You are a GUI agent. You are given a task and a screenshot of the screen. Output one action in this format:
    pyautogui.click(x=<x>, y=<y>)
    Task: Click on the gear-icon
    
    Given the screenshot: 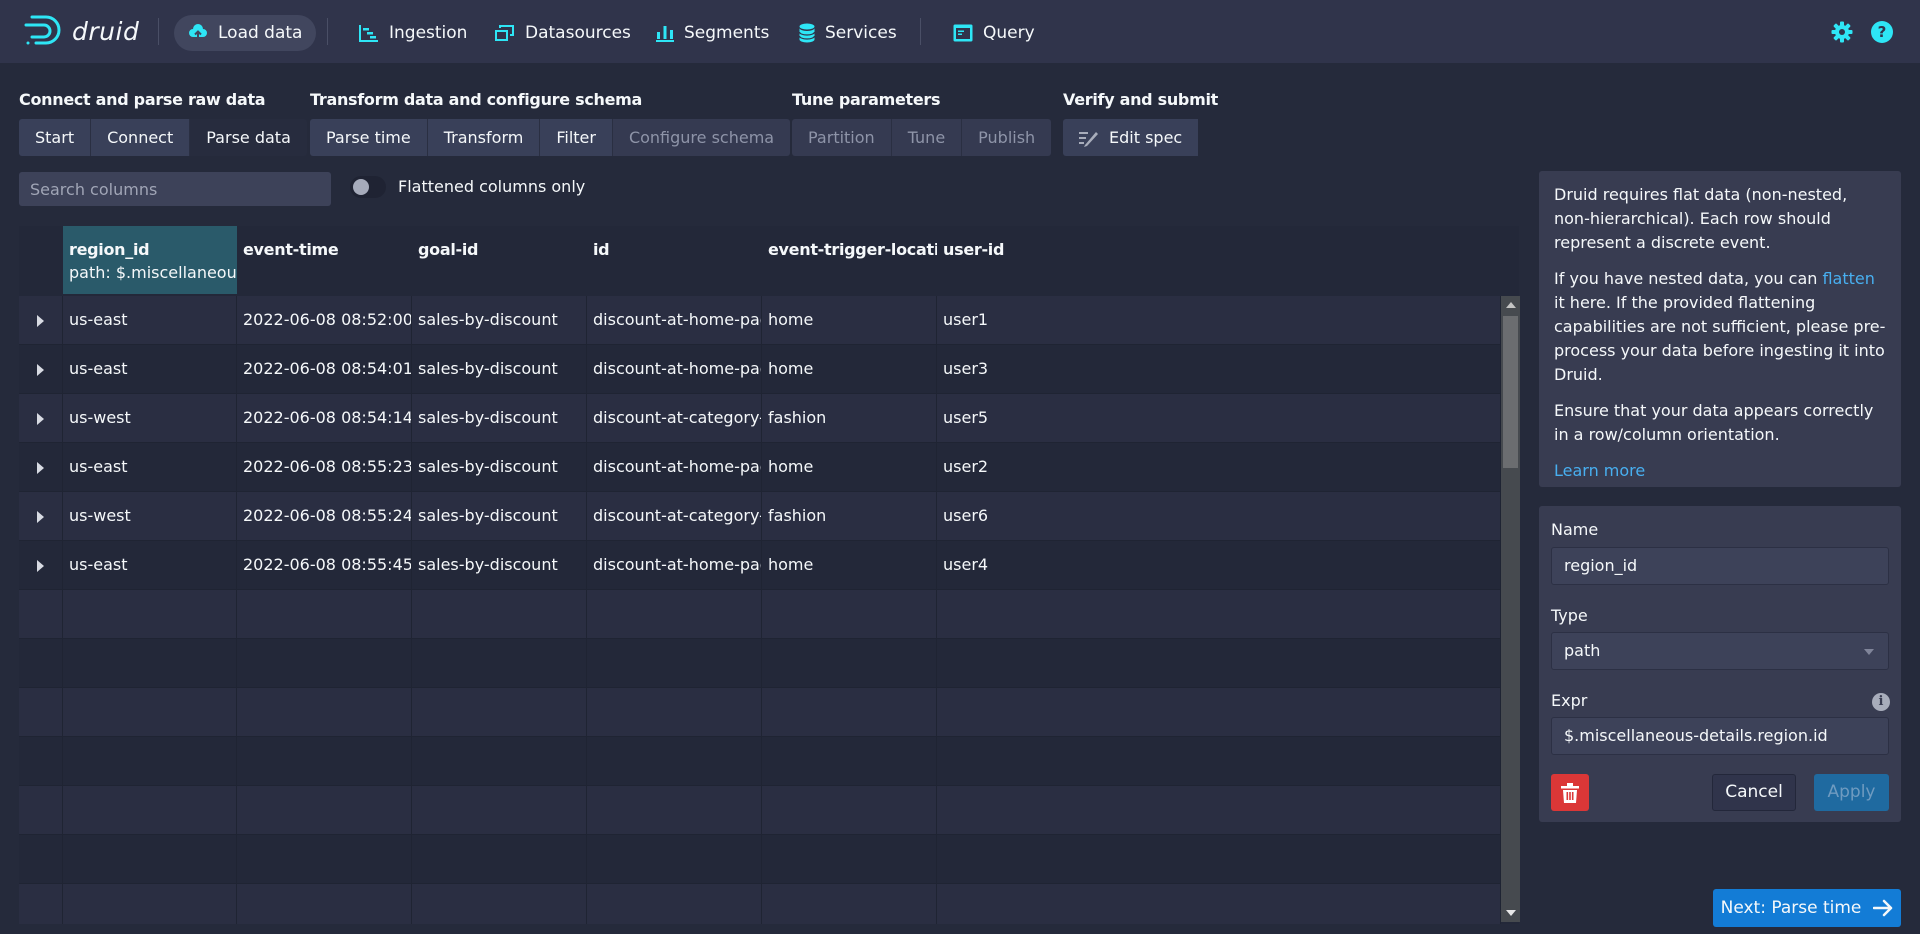 What is the action you would take?
    pyautogui.click(x=1842, y=32)
    